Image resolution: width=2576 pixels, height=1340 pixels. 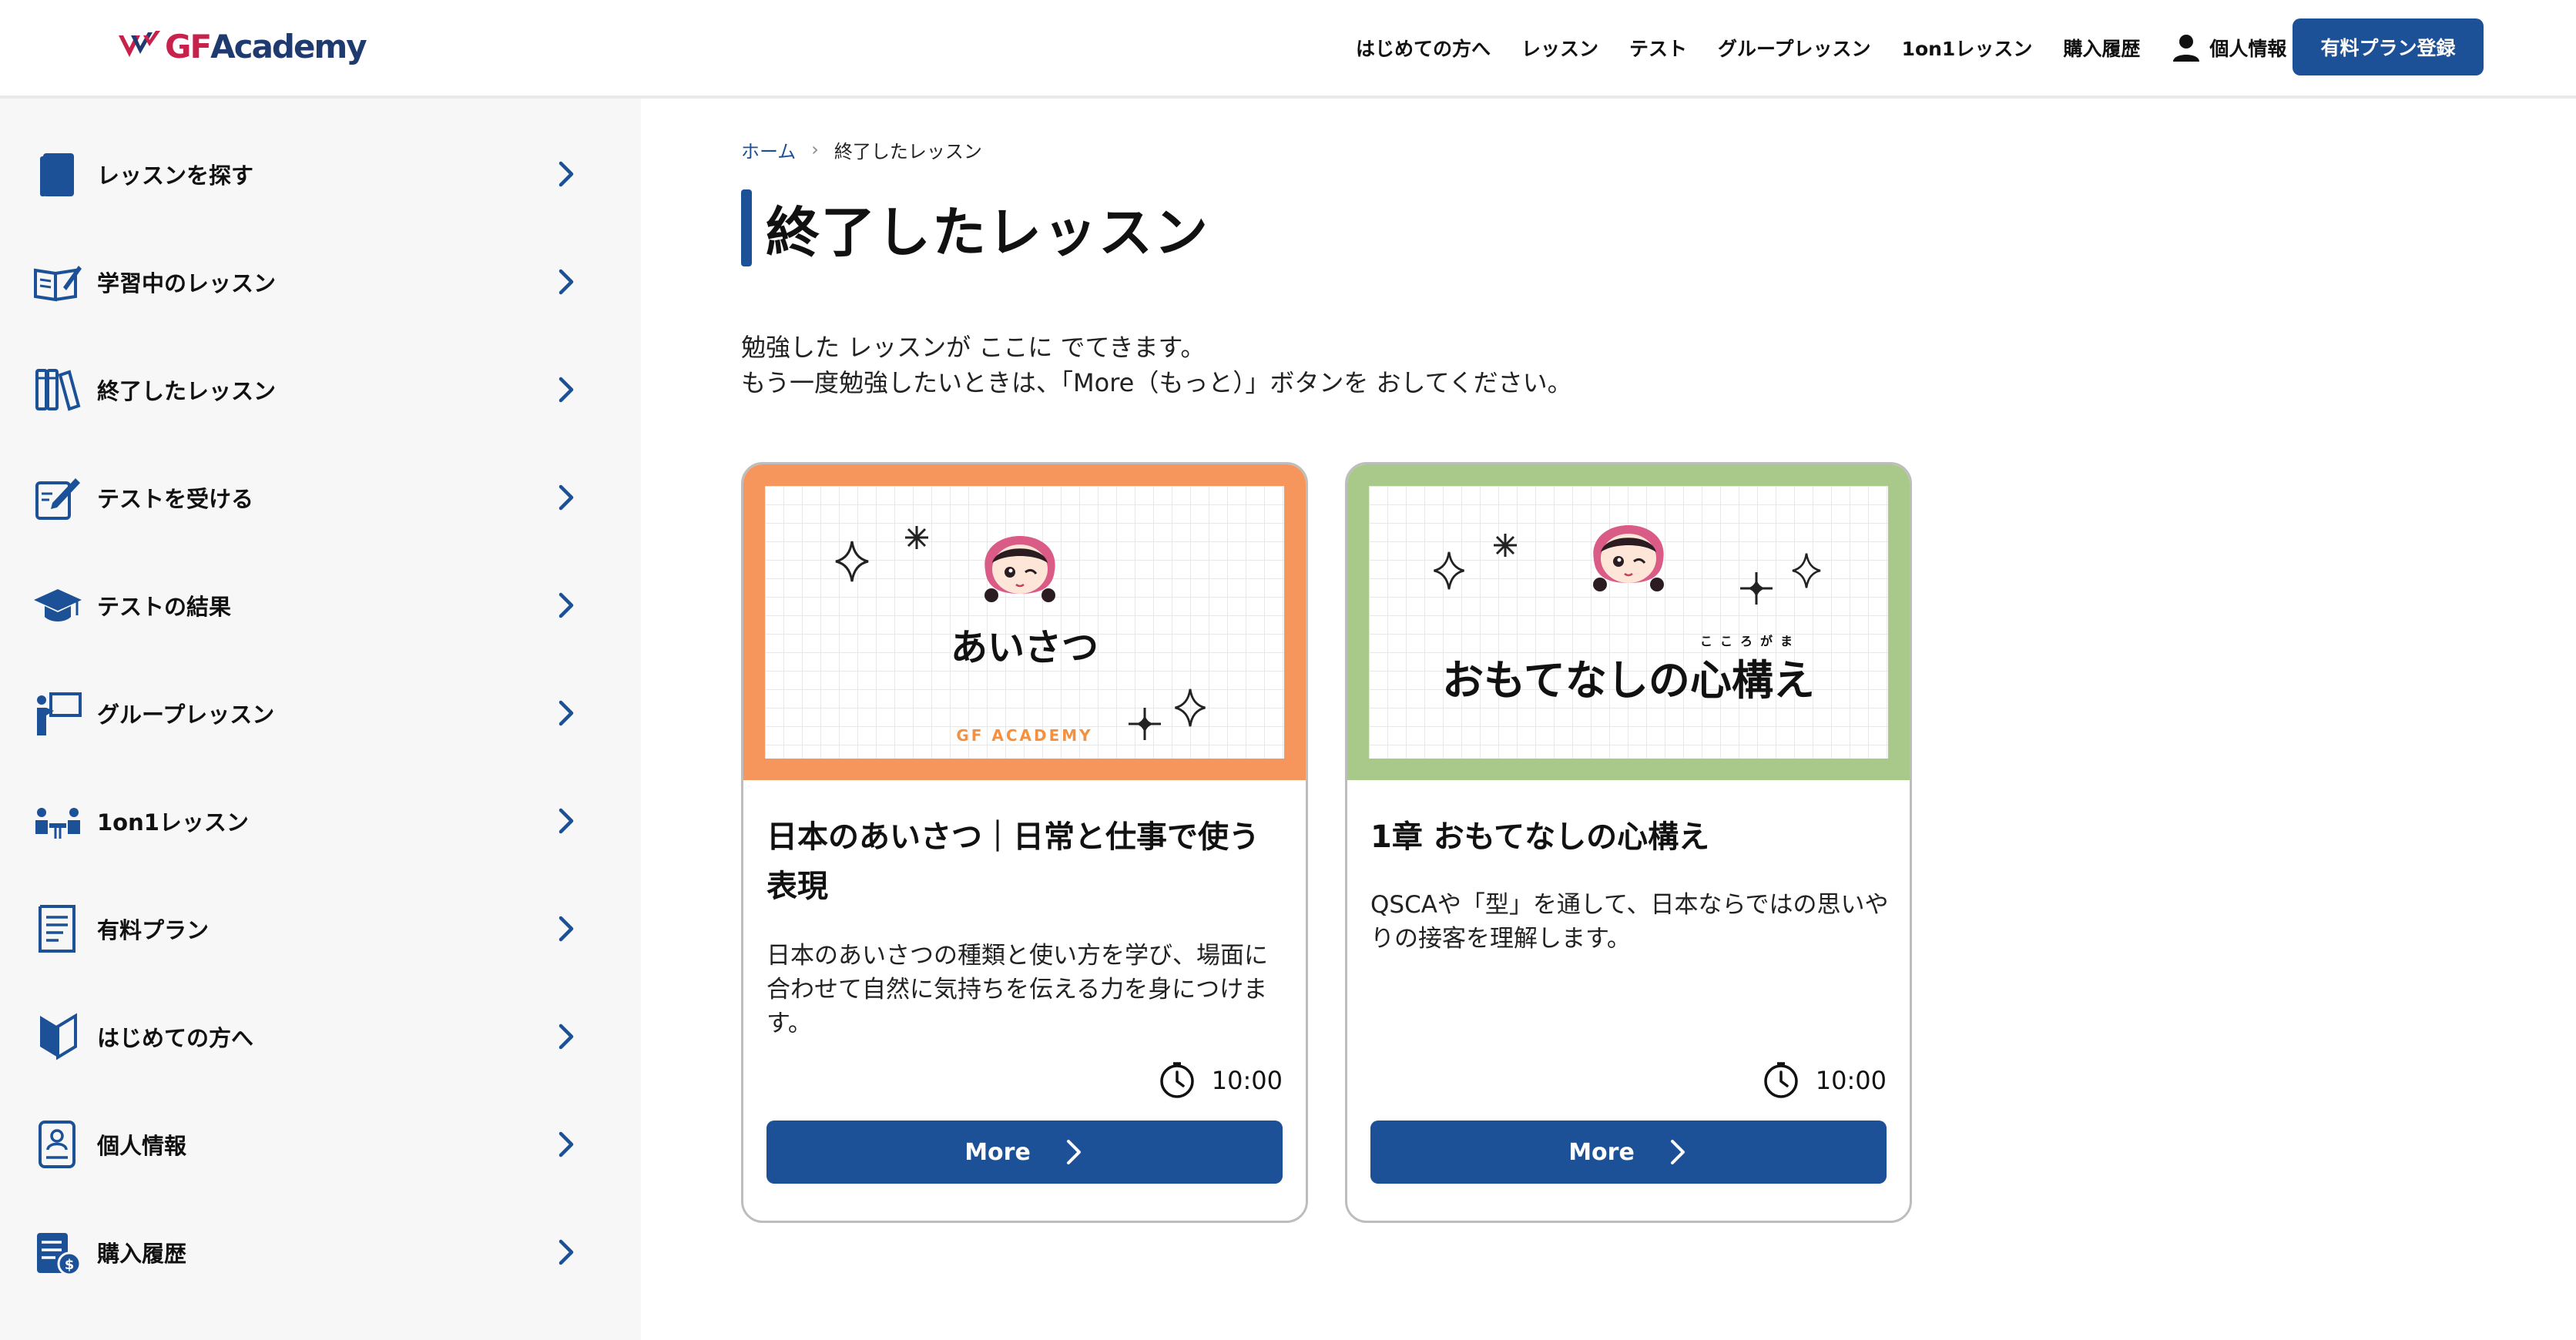 I want to click on nav-account-label: 個人情報, so click(x=2248, y=49).